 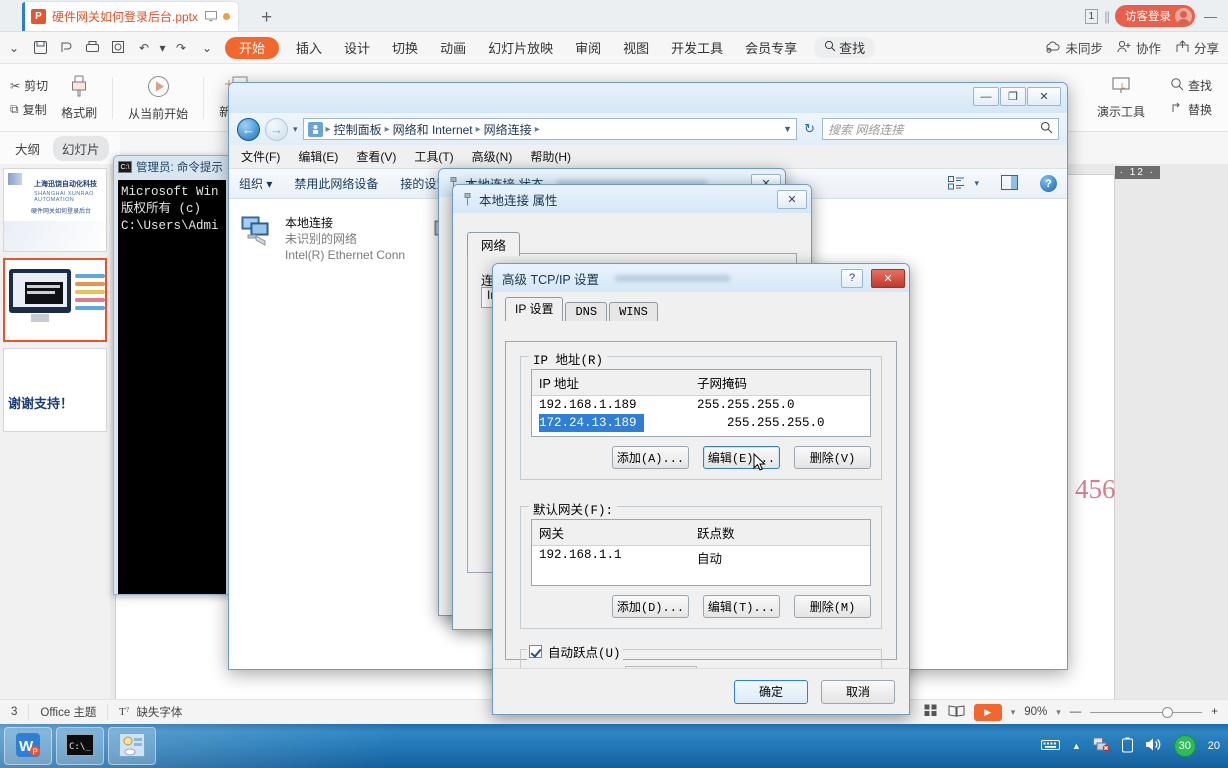 What do you see at coordinates (29, 85) in the screenshot?
I see `cut-button: ✂ 剪切` at bounding box center [29, 85].